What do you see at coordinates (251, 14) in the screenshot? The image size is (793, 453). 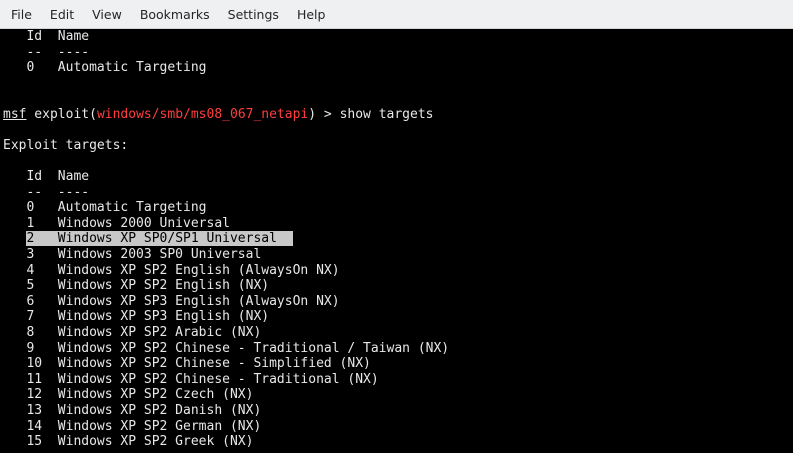 I see `menu-settings: Settings` at bounding box center [251, 14].